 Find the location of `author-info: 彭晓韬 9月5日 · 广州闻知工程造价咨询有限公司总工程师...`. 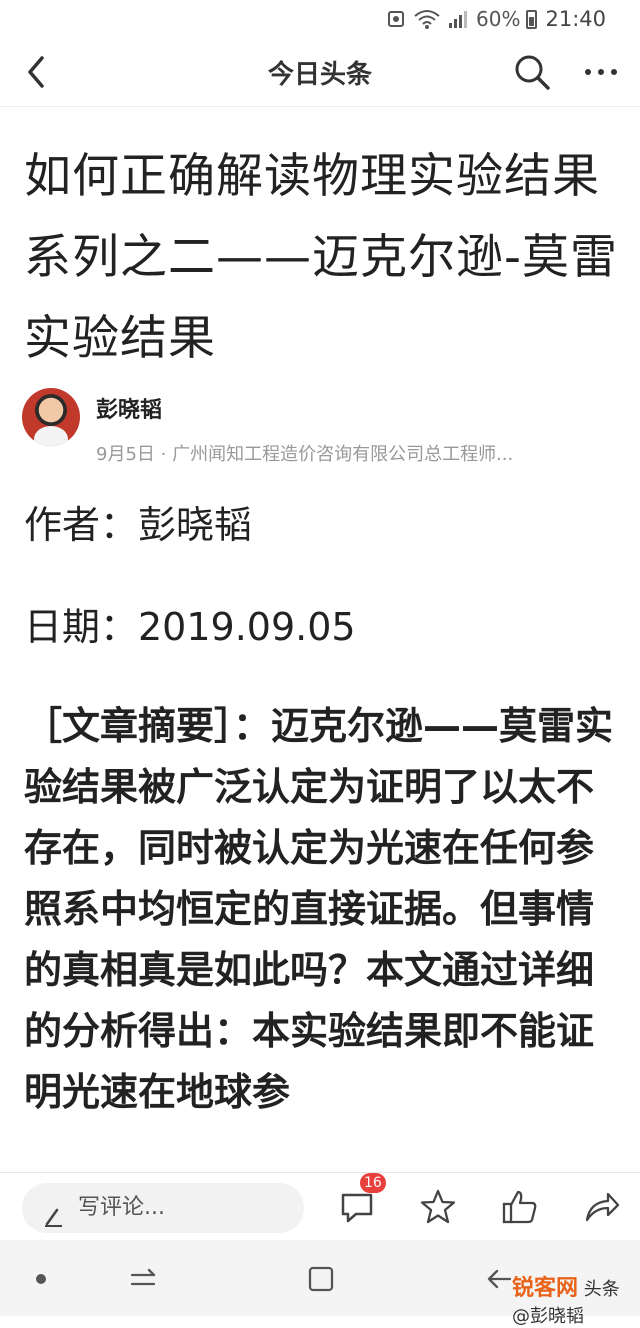

author-info: 彭晓韬 9月5日 · 广州闻知工程造价咨询有限公司总工程师... is located at coordinates (322, 426).